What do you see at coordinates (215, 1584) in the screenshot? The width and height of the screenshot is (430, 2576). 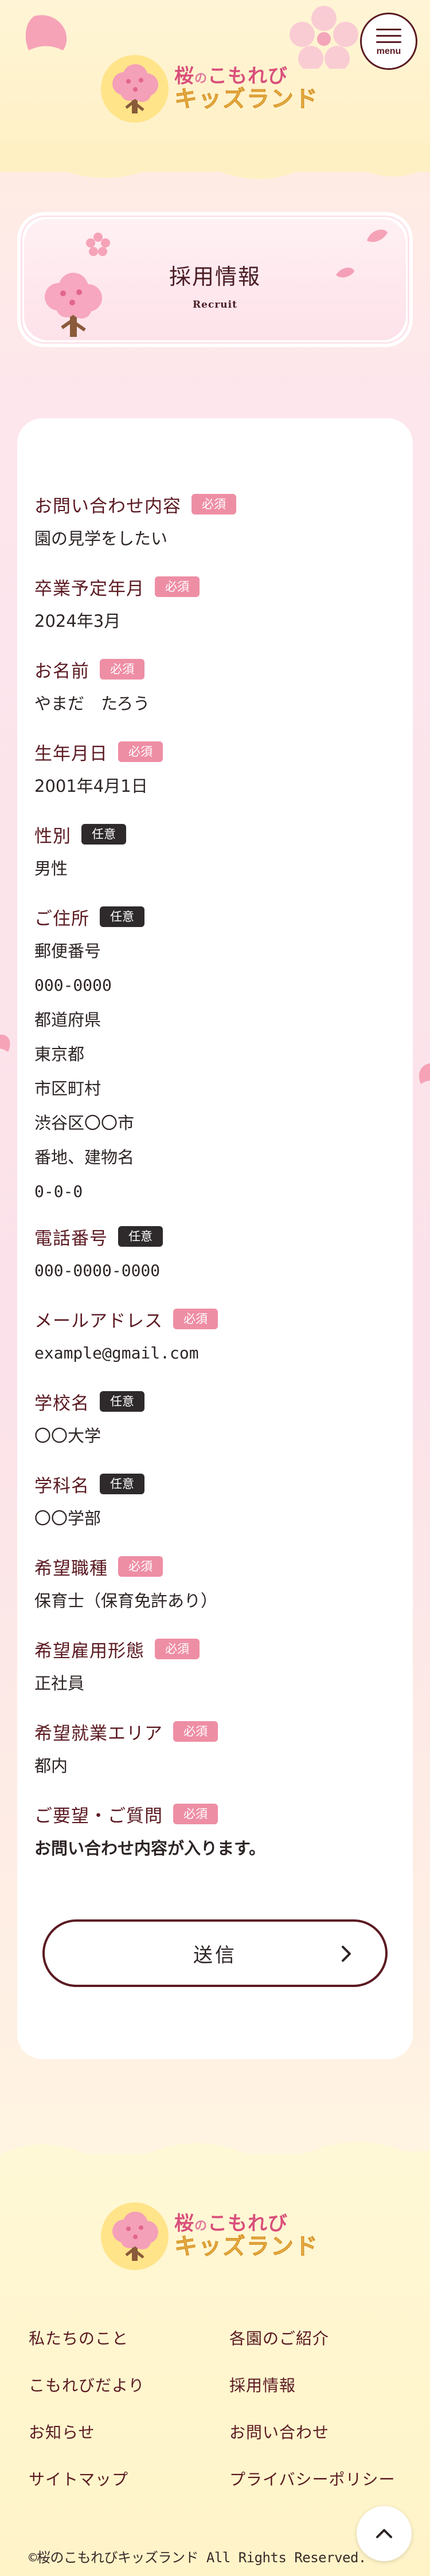 I see `field-job-type: 希望職種 必須 保育士（保育免許あり）` at bounding box center [215, 1584].